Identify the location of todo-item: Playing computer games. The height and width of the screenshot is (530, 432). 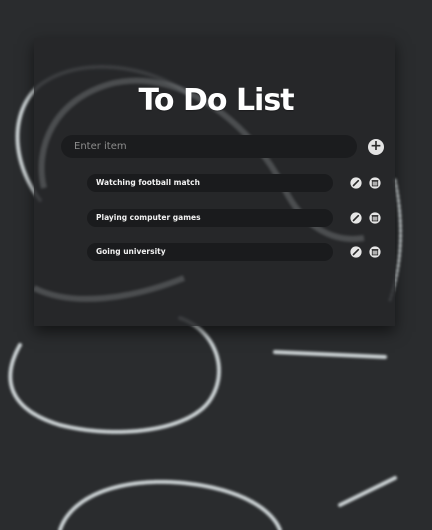
(210, 218).